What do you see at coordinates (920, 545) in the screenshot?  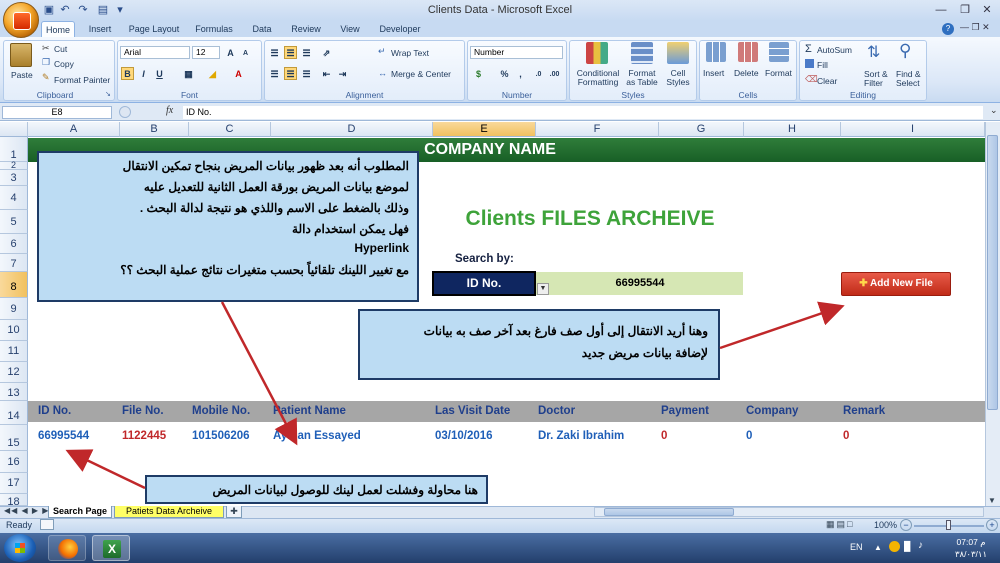 I see `volume-icon: ♪` at bounding box center [920, 545].